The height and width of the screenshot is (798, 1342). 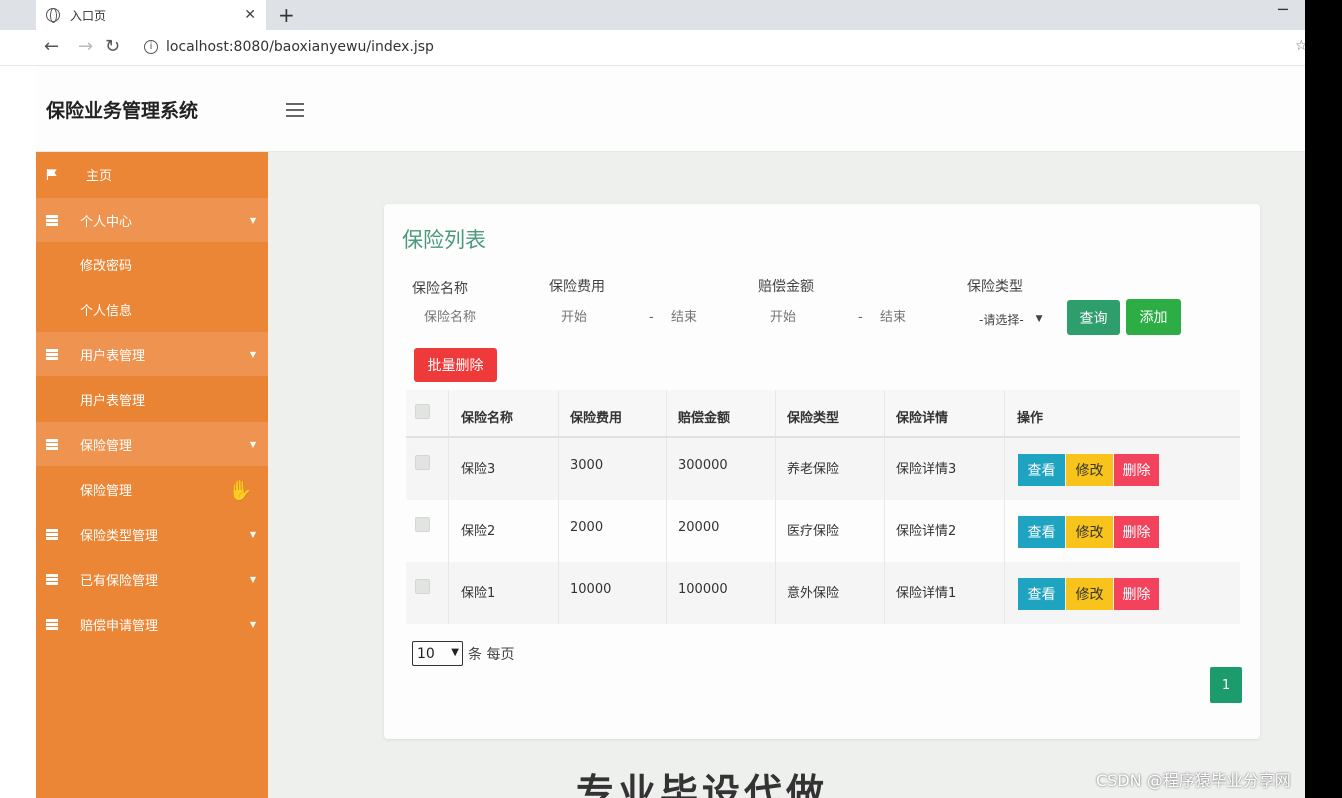 I want to click on hamburger-menu-icon, so click(x=295, y=110).